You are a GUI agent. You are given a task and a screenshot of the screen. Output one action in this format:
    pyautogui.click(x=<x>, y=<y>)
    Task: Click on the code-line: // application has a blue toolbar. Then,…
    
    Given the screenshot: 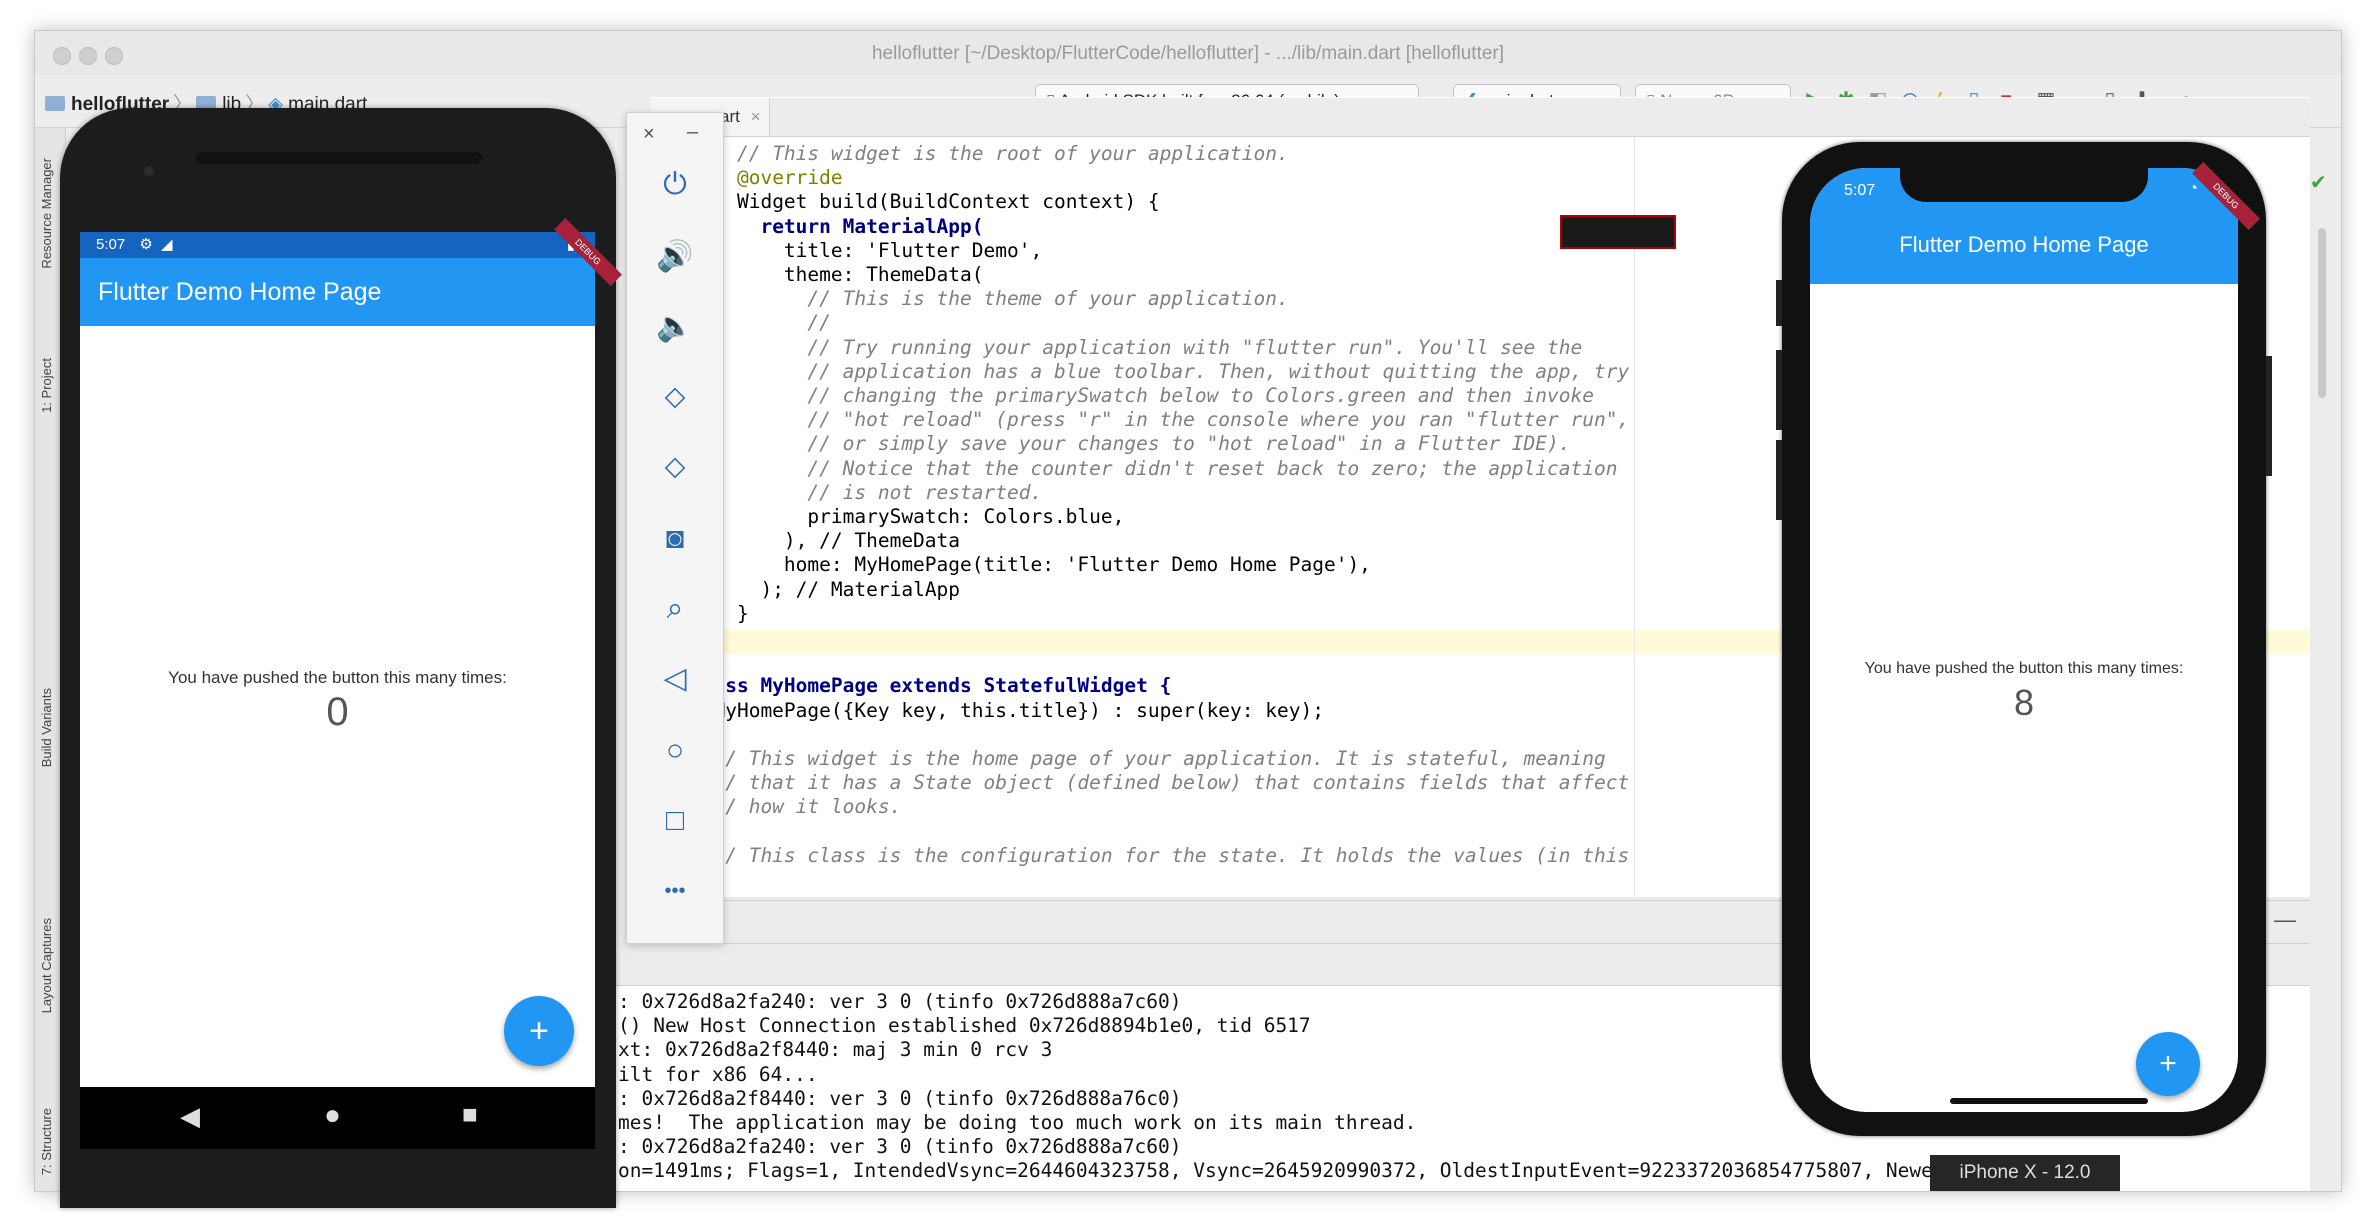 What is the action you would take?
    pyautogui.click(x=1218, y=371)
    